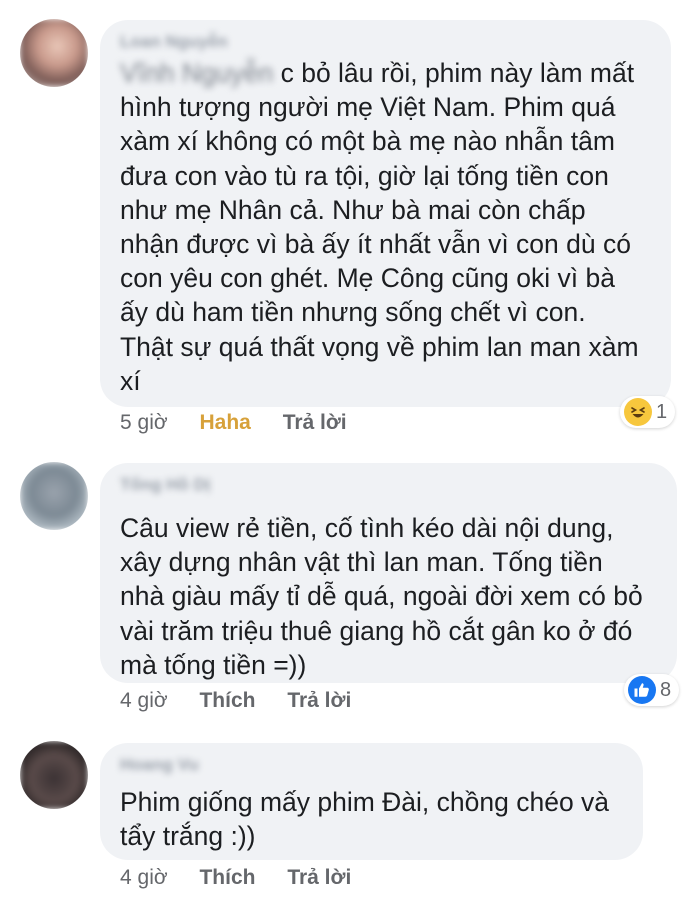  What do you see at coordinates (666, 689) in the screenshot?
I see `reaction-count: 8` at bounding box center [666, 689].